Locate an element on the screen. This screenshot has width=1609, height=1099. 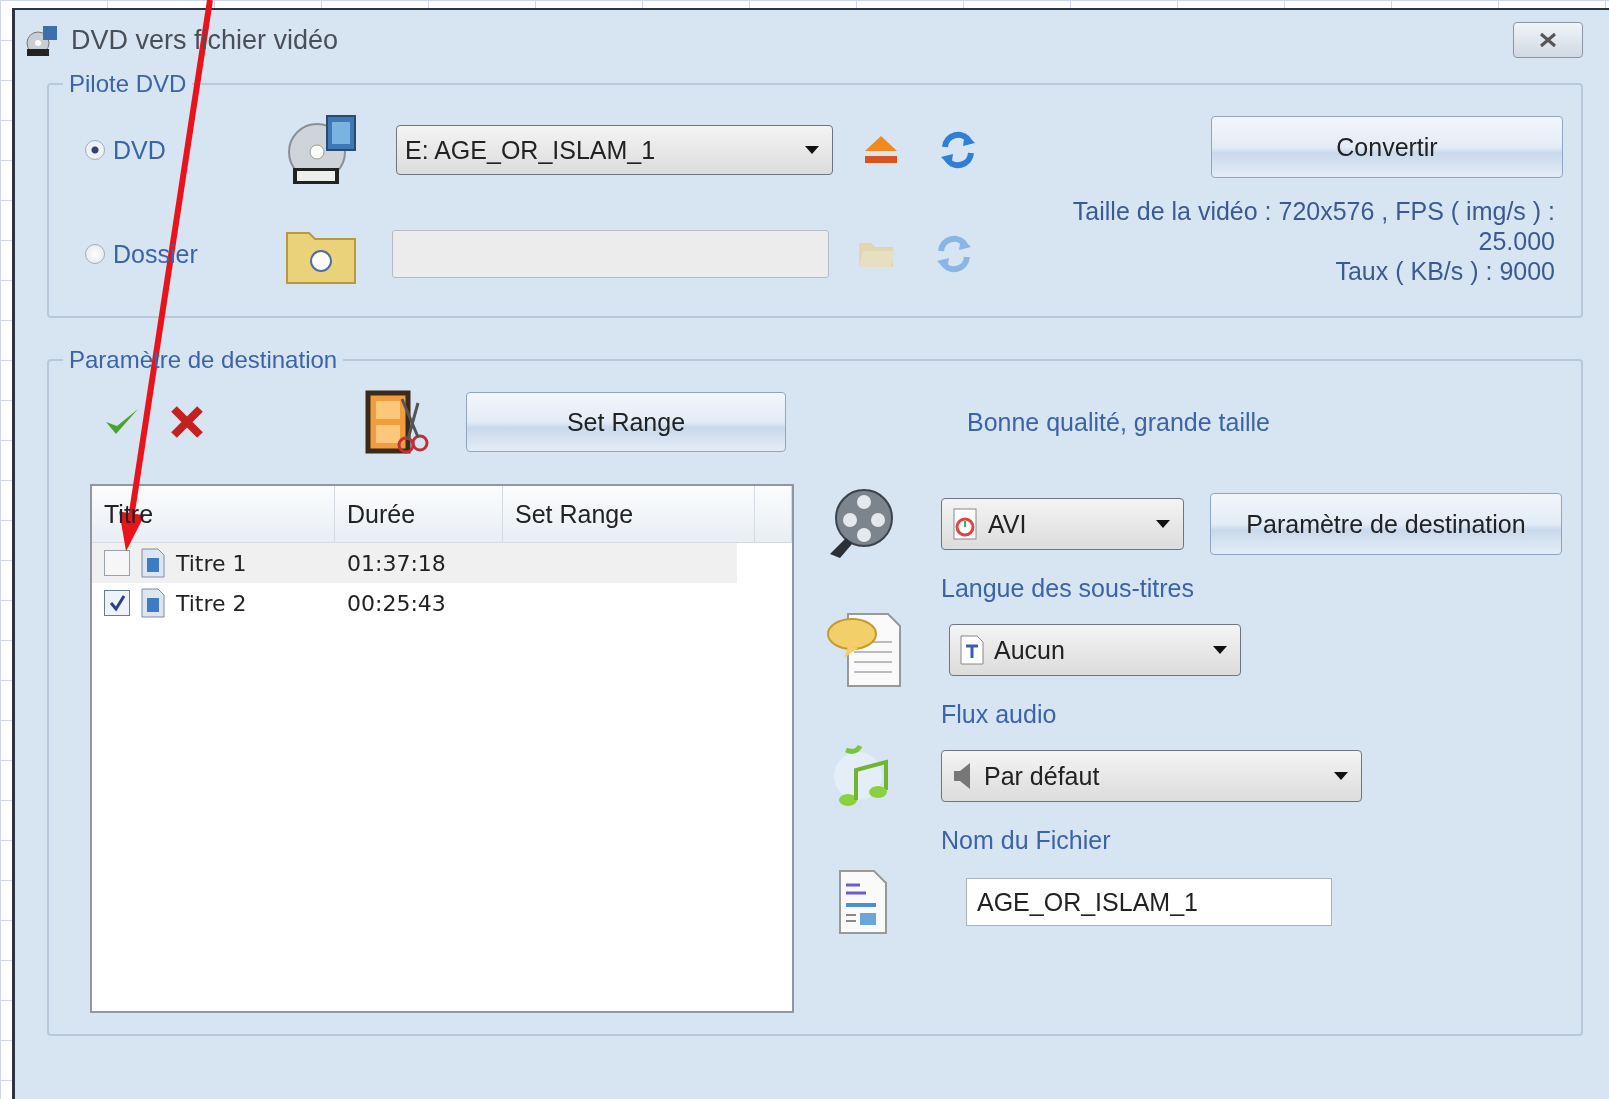
column-header: Set Range is located at coordinates (629, 514).